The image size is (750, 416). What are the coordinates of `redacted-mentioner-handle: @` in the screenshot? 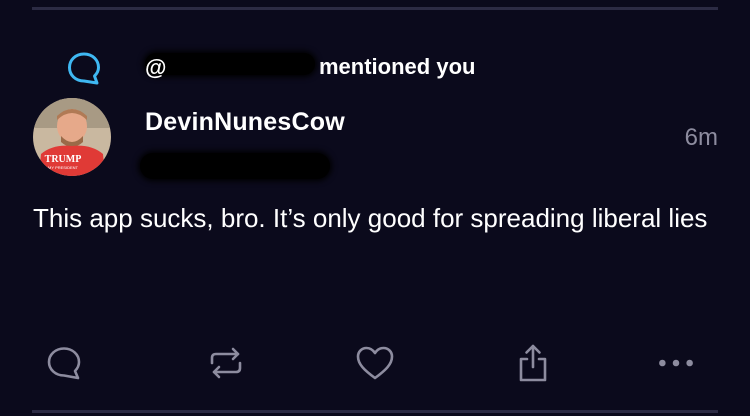 It's located at (232, 67).